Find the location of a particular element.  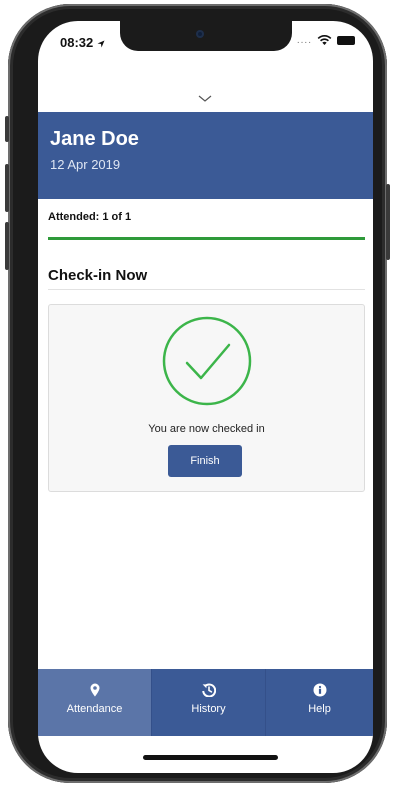

map-pin-icon is located at coordinates (94, 690).